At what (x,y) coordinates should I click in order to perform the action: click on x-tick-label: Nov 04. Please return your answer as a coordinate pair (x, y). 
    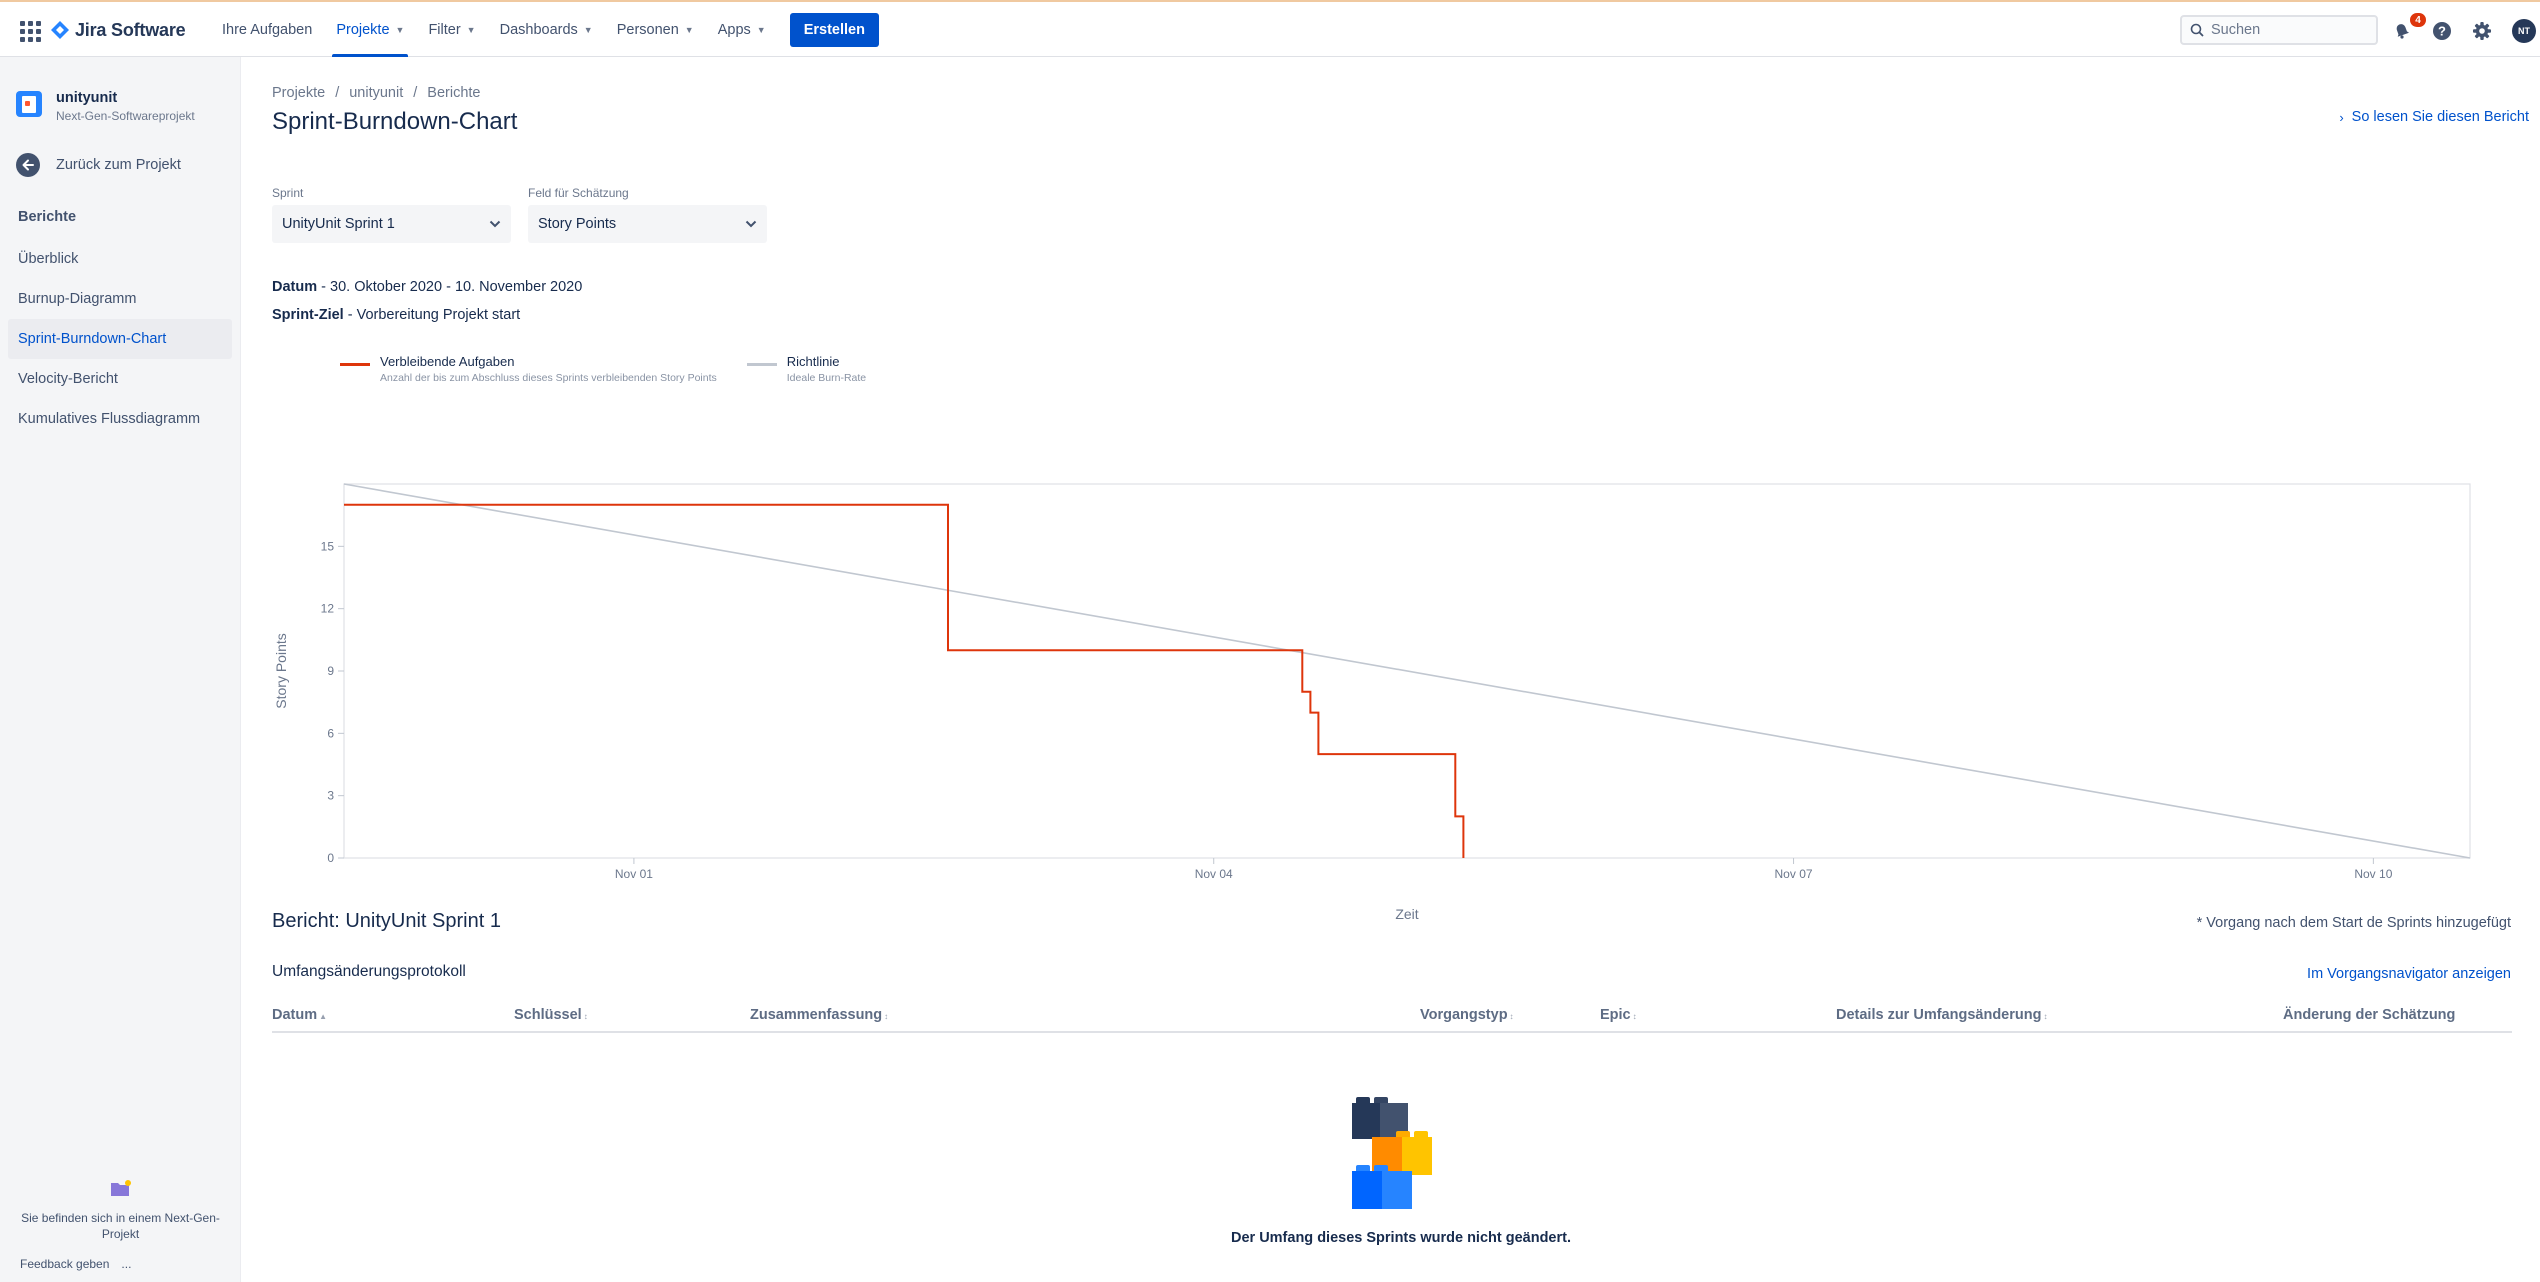
    Looking at the image, I should click on (1214, 874).